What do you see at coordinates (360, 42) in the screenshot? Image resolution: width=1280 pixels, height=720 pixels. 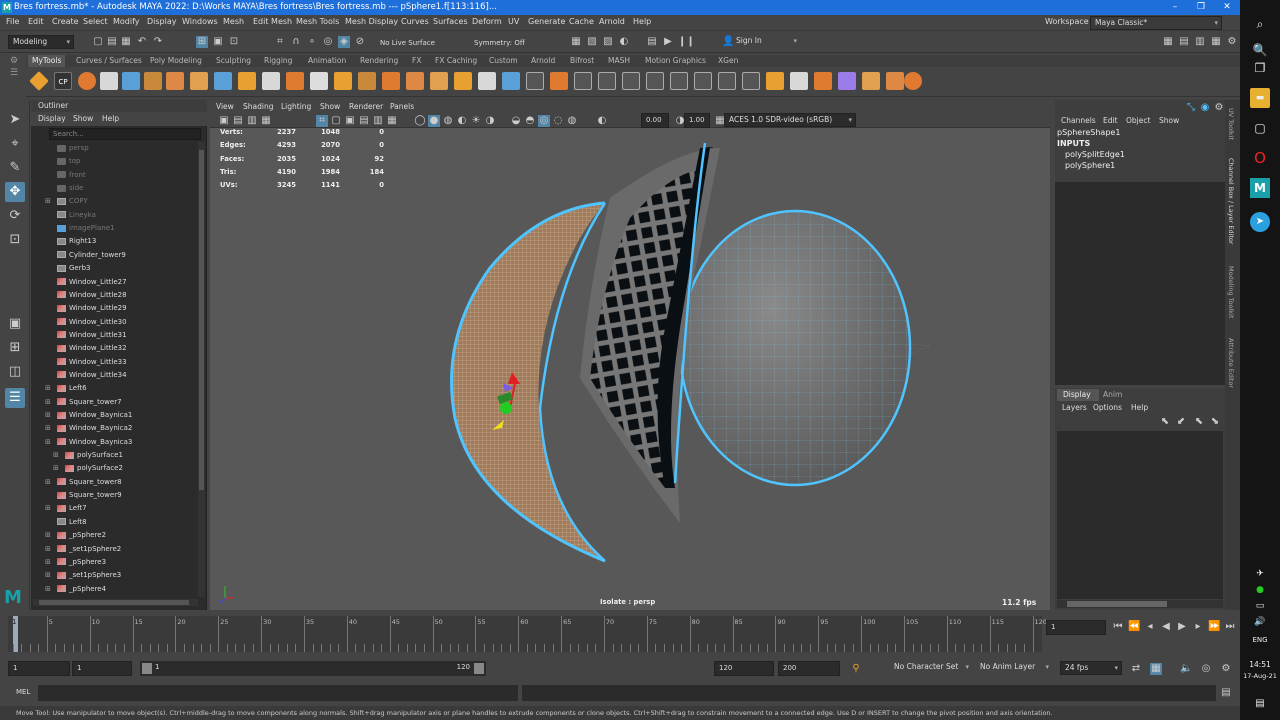 I see `make-live-icon: ⊘` at bounding box center [360, 42].